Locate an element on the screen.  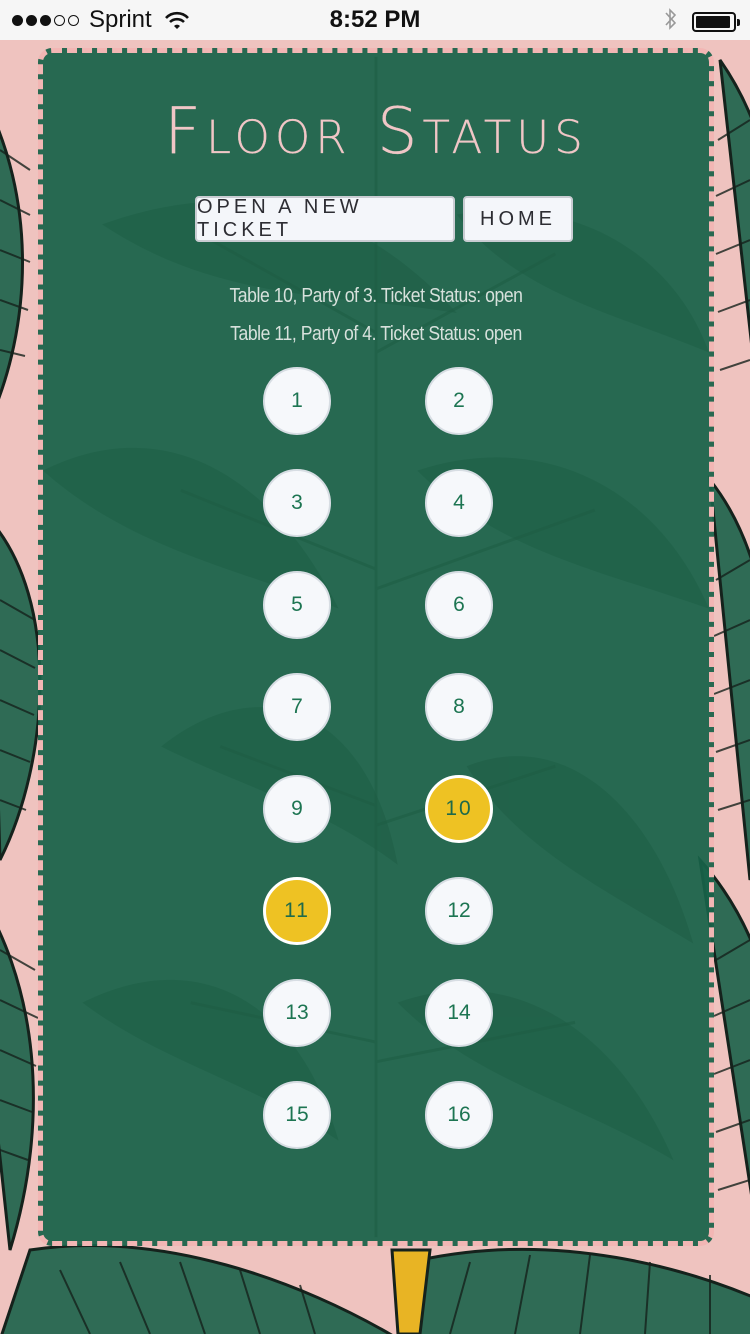
battery-icon is located at coordinates (716, 21).